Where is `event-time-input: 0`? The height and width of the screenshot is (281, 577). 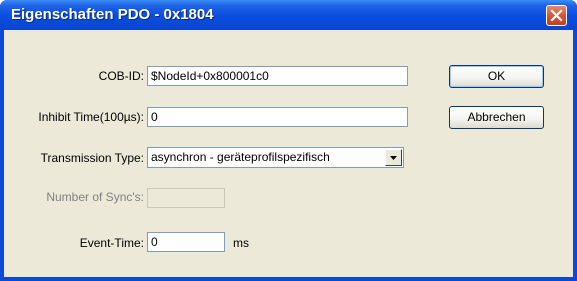 event-time-input: 0 is located at coordinates (186, 242).